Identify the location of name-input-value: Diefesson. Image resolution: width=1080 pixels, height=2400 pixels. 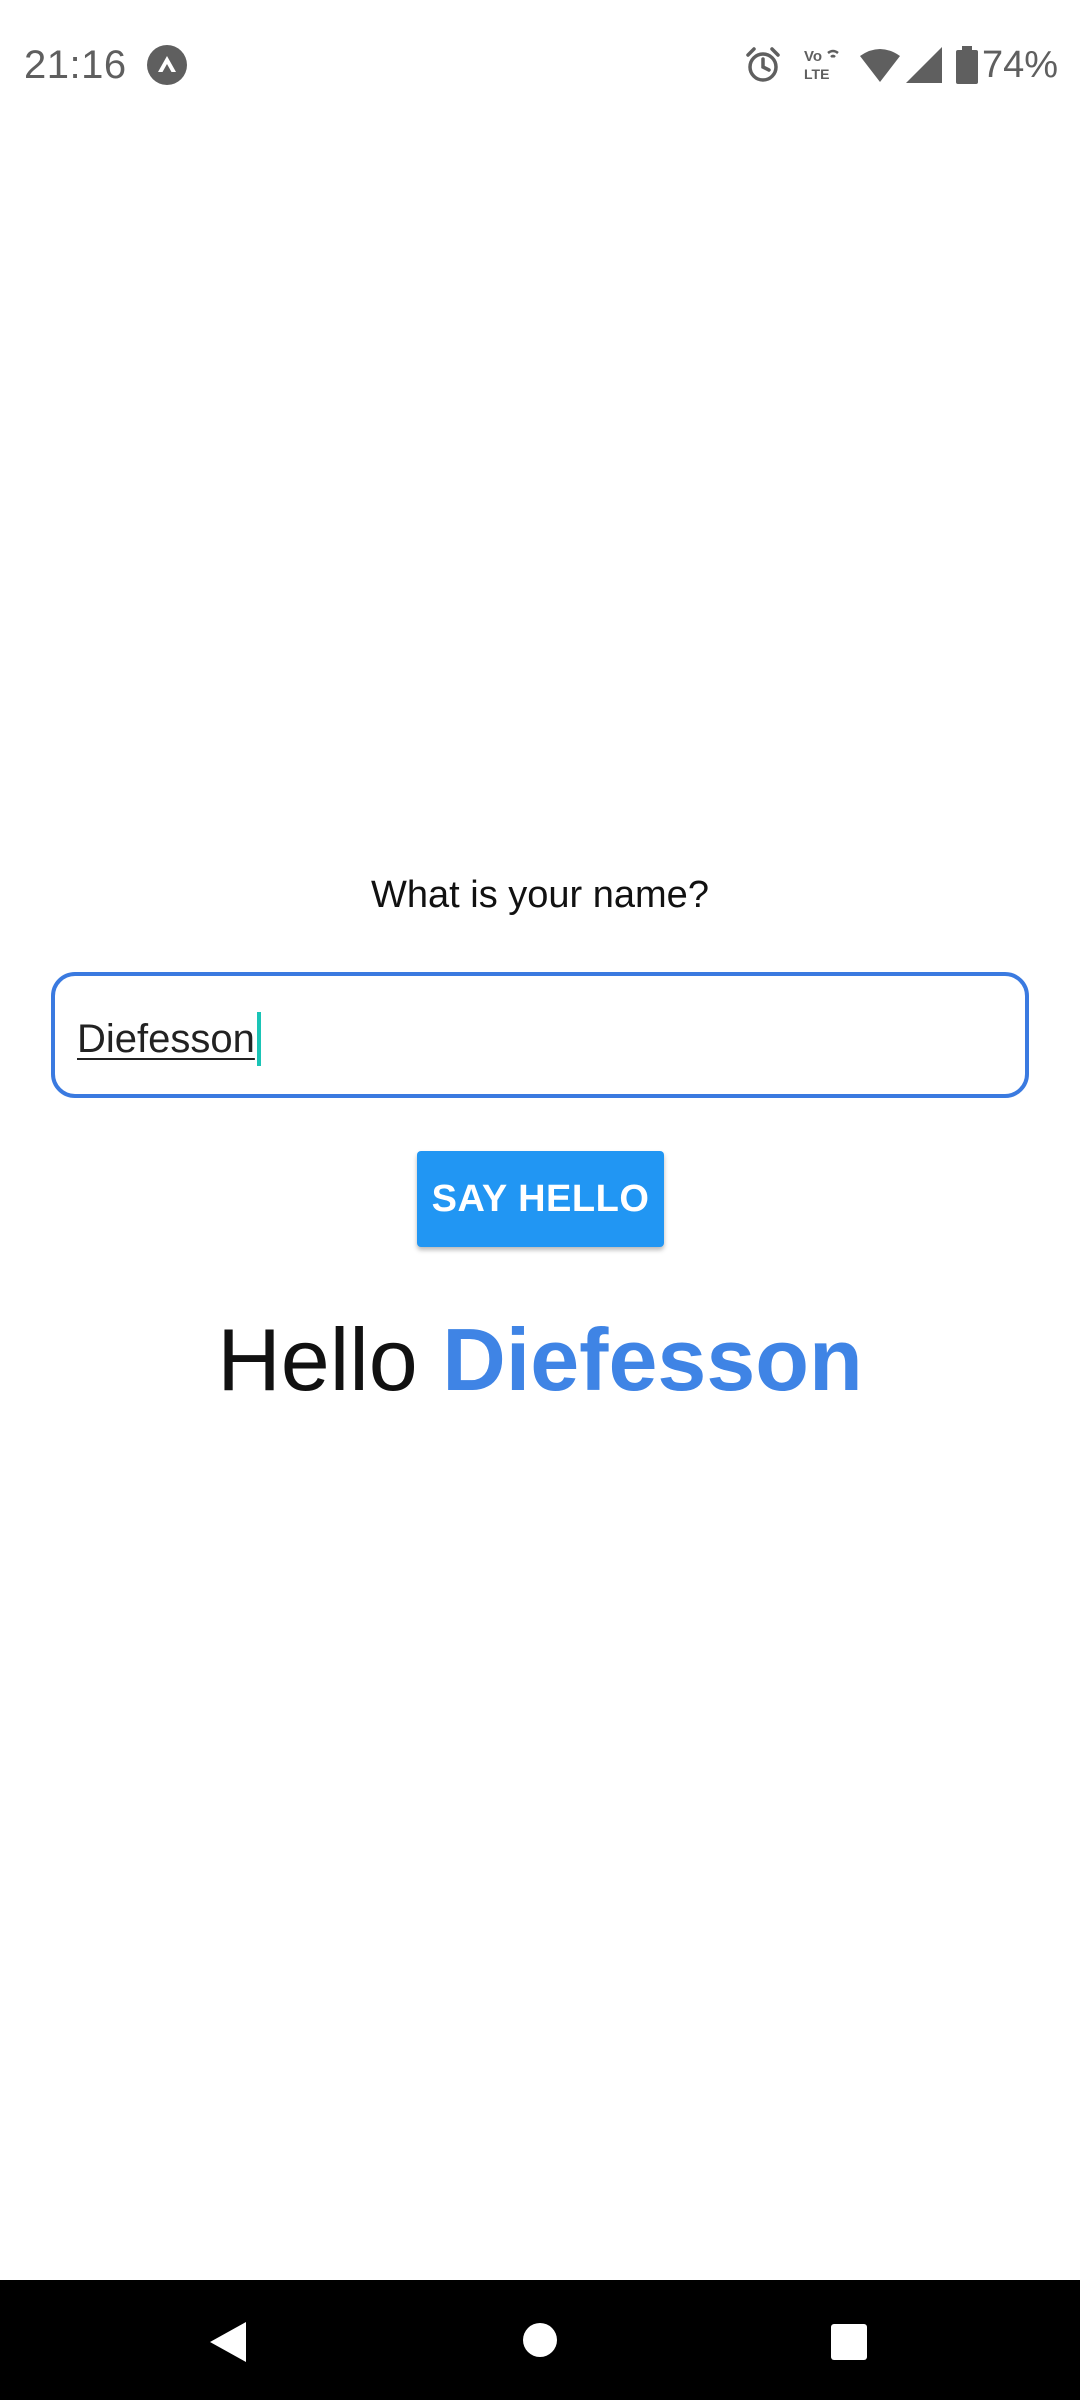
(169, 1039).